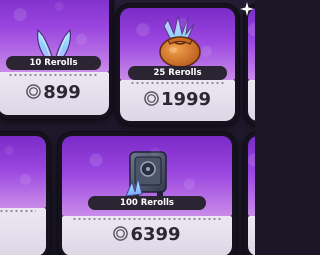  I want to click on item-label: 10 Rerolls, so click(53, 63).